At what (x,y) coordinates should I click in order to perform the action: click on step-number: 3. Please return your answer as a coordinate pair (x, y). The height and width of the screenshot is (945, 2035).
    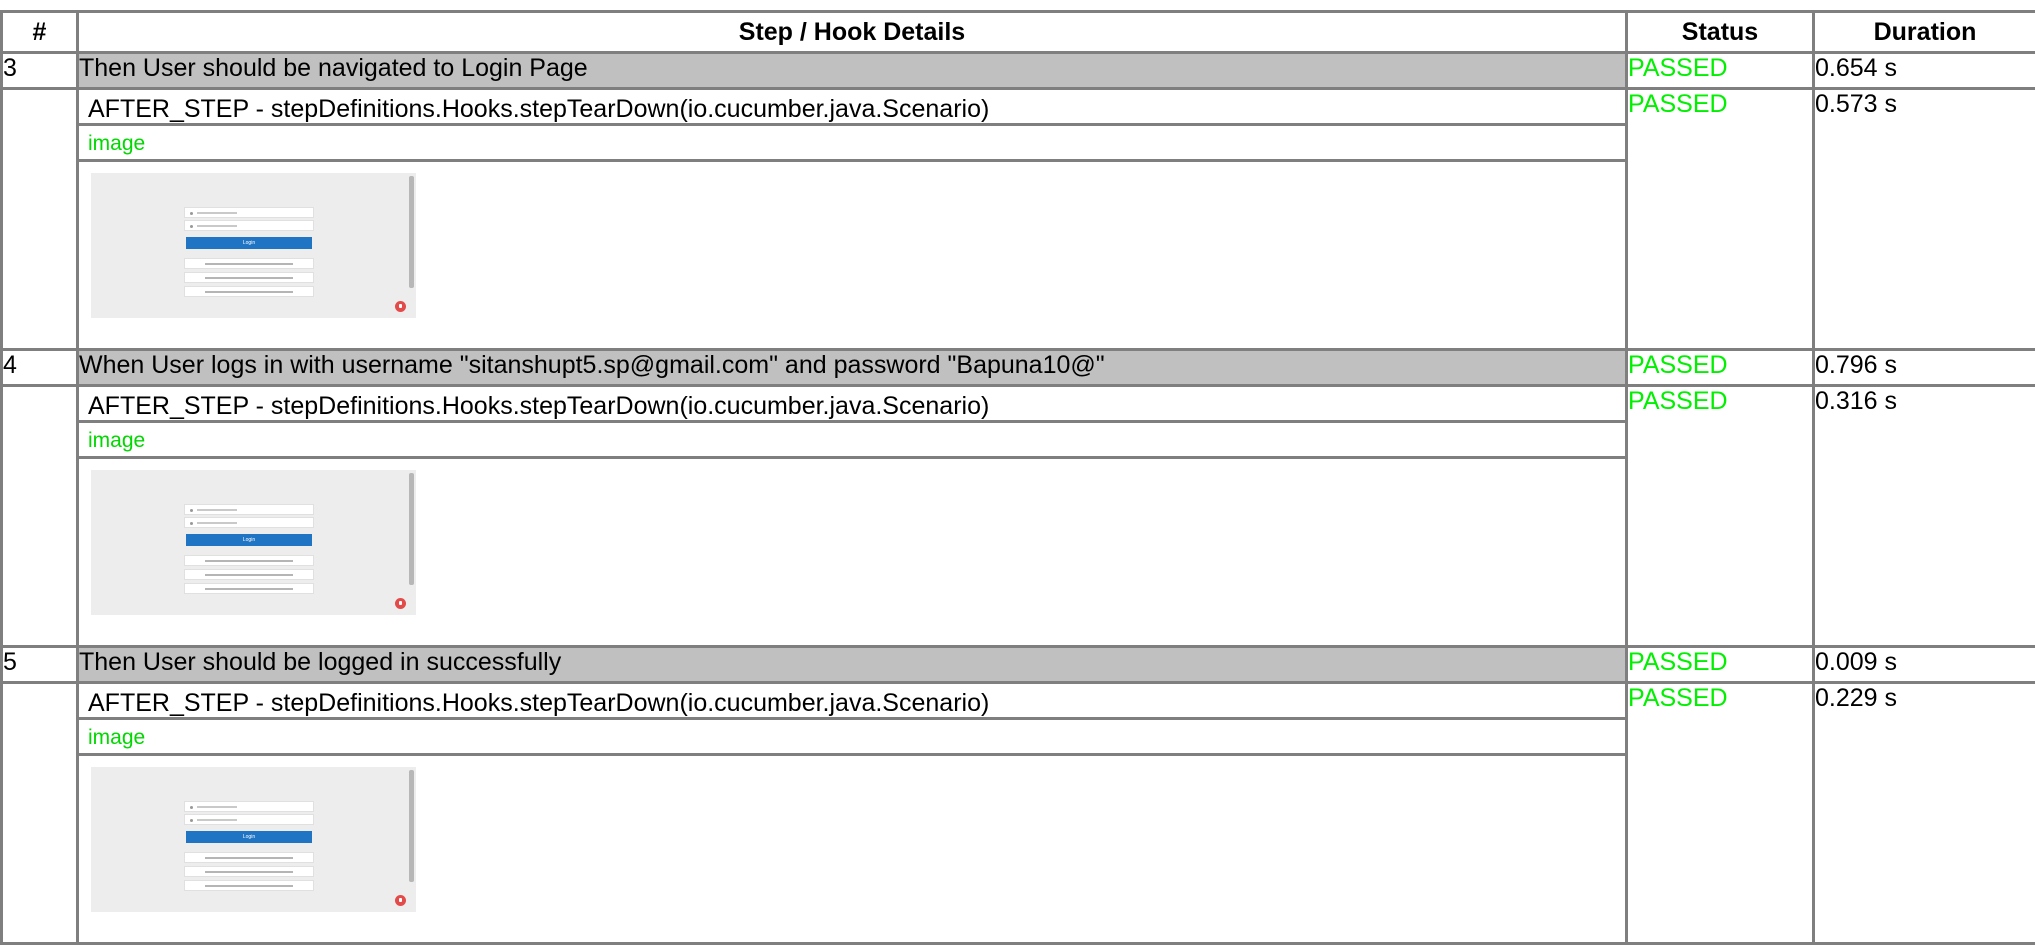
    Looking at the image, I should click on (40, 71).